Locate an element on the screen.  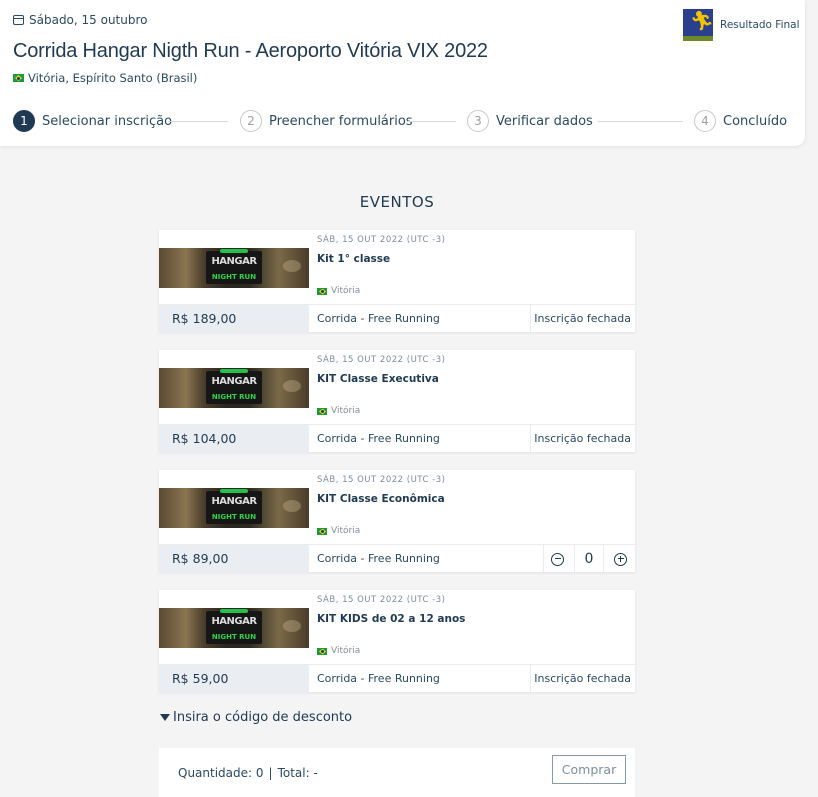
ticket-name: KIT Classe Econômica is located at coordinates (381, 499).